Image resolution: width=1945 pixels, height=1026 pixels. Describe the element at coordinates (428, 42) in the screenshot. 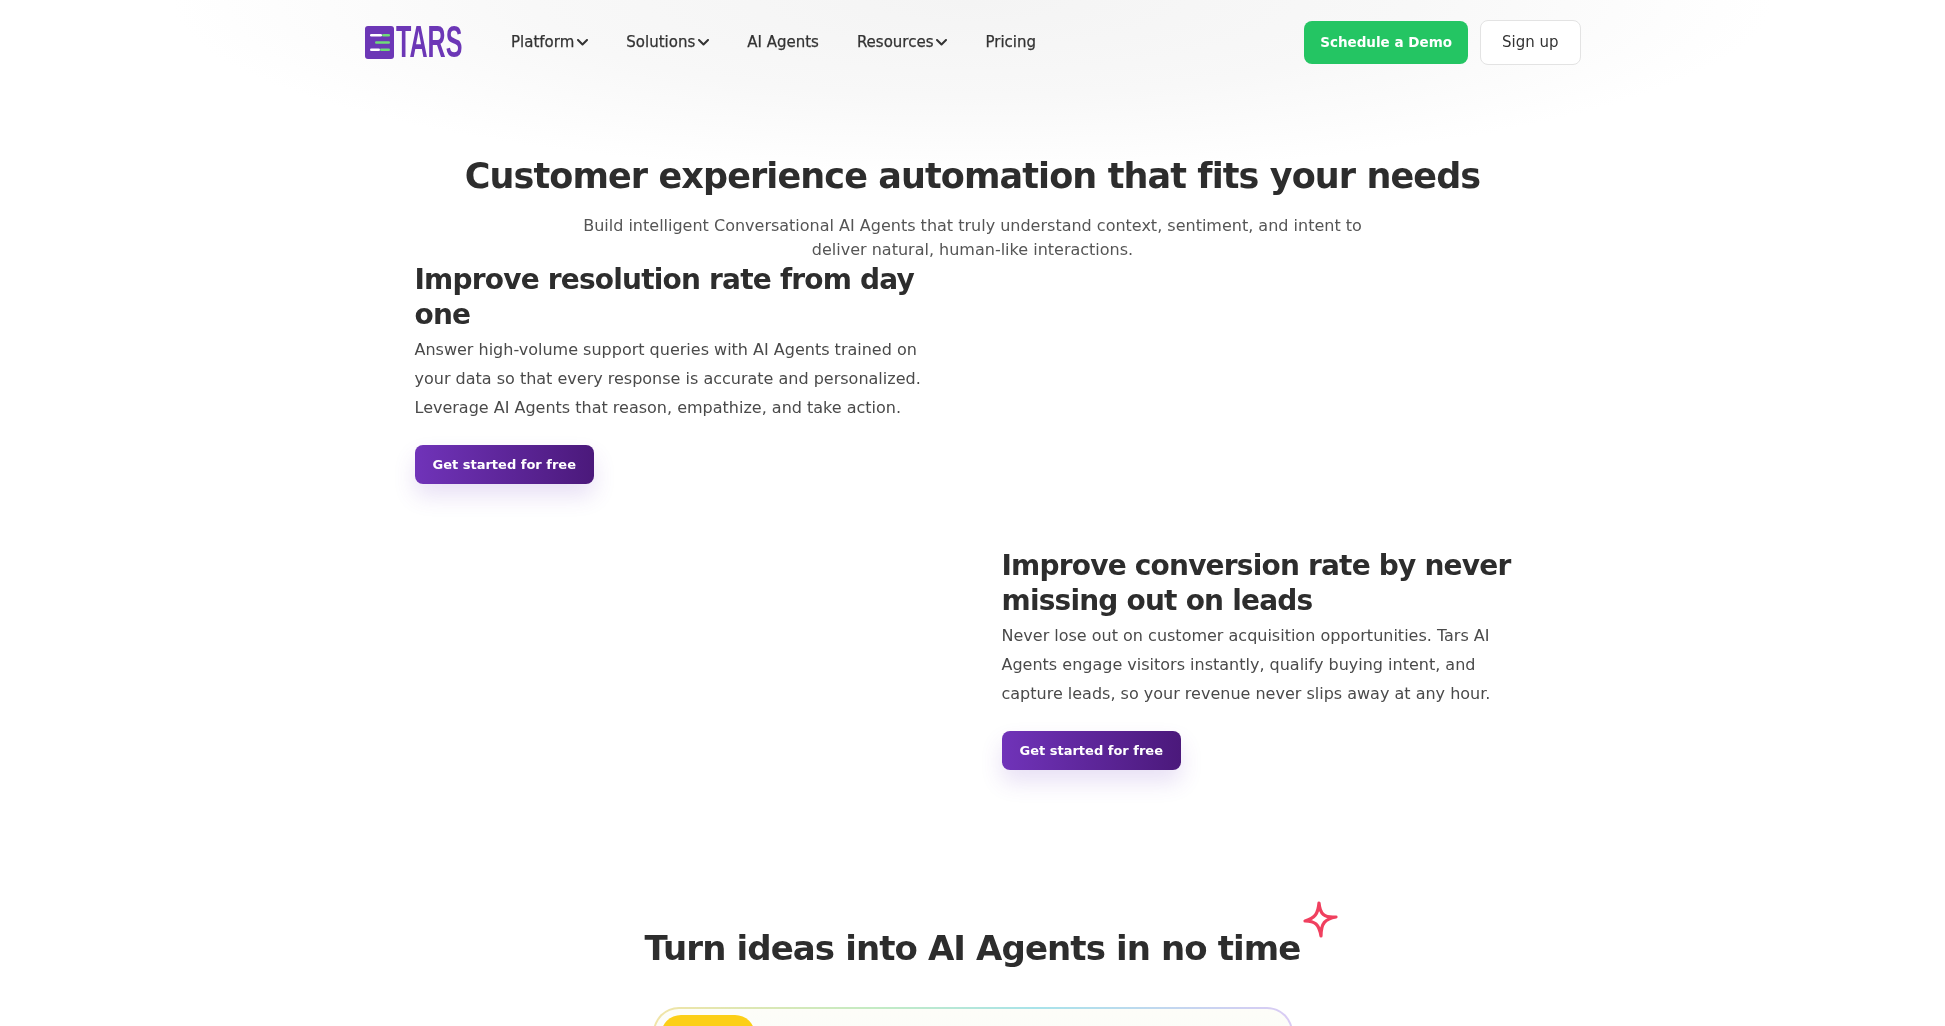

I see `logo-text: TARS` at that location.